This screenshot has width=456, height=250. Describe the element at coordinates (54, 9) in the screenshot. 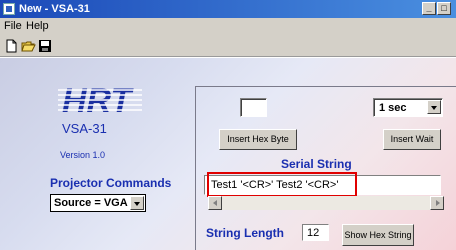

I see `window-title: New - VSA-31` at that location.